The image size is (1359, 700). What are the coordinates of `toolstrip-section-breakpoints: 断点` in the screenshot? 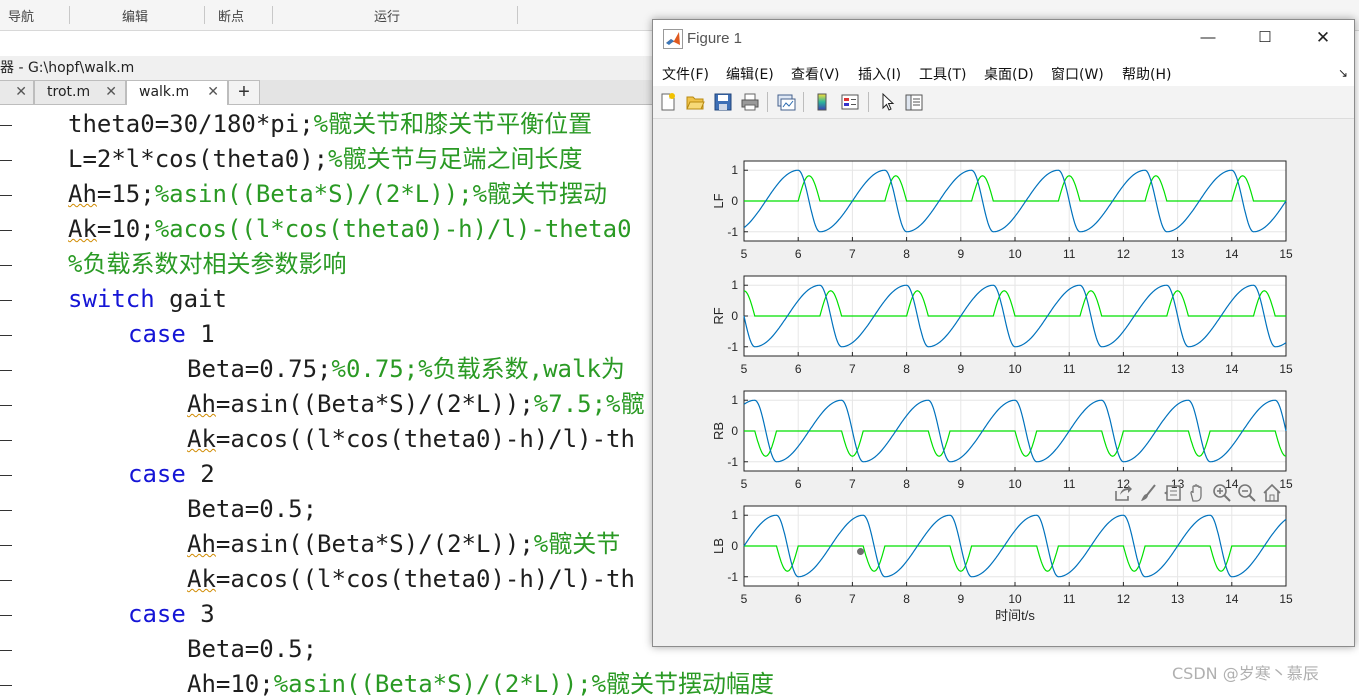 It's located at (231, 15).